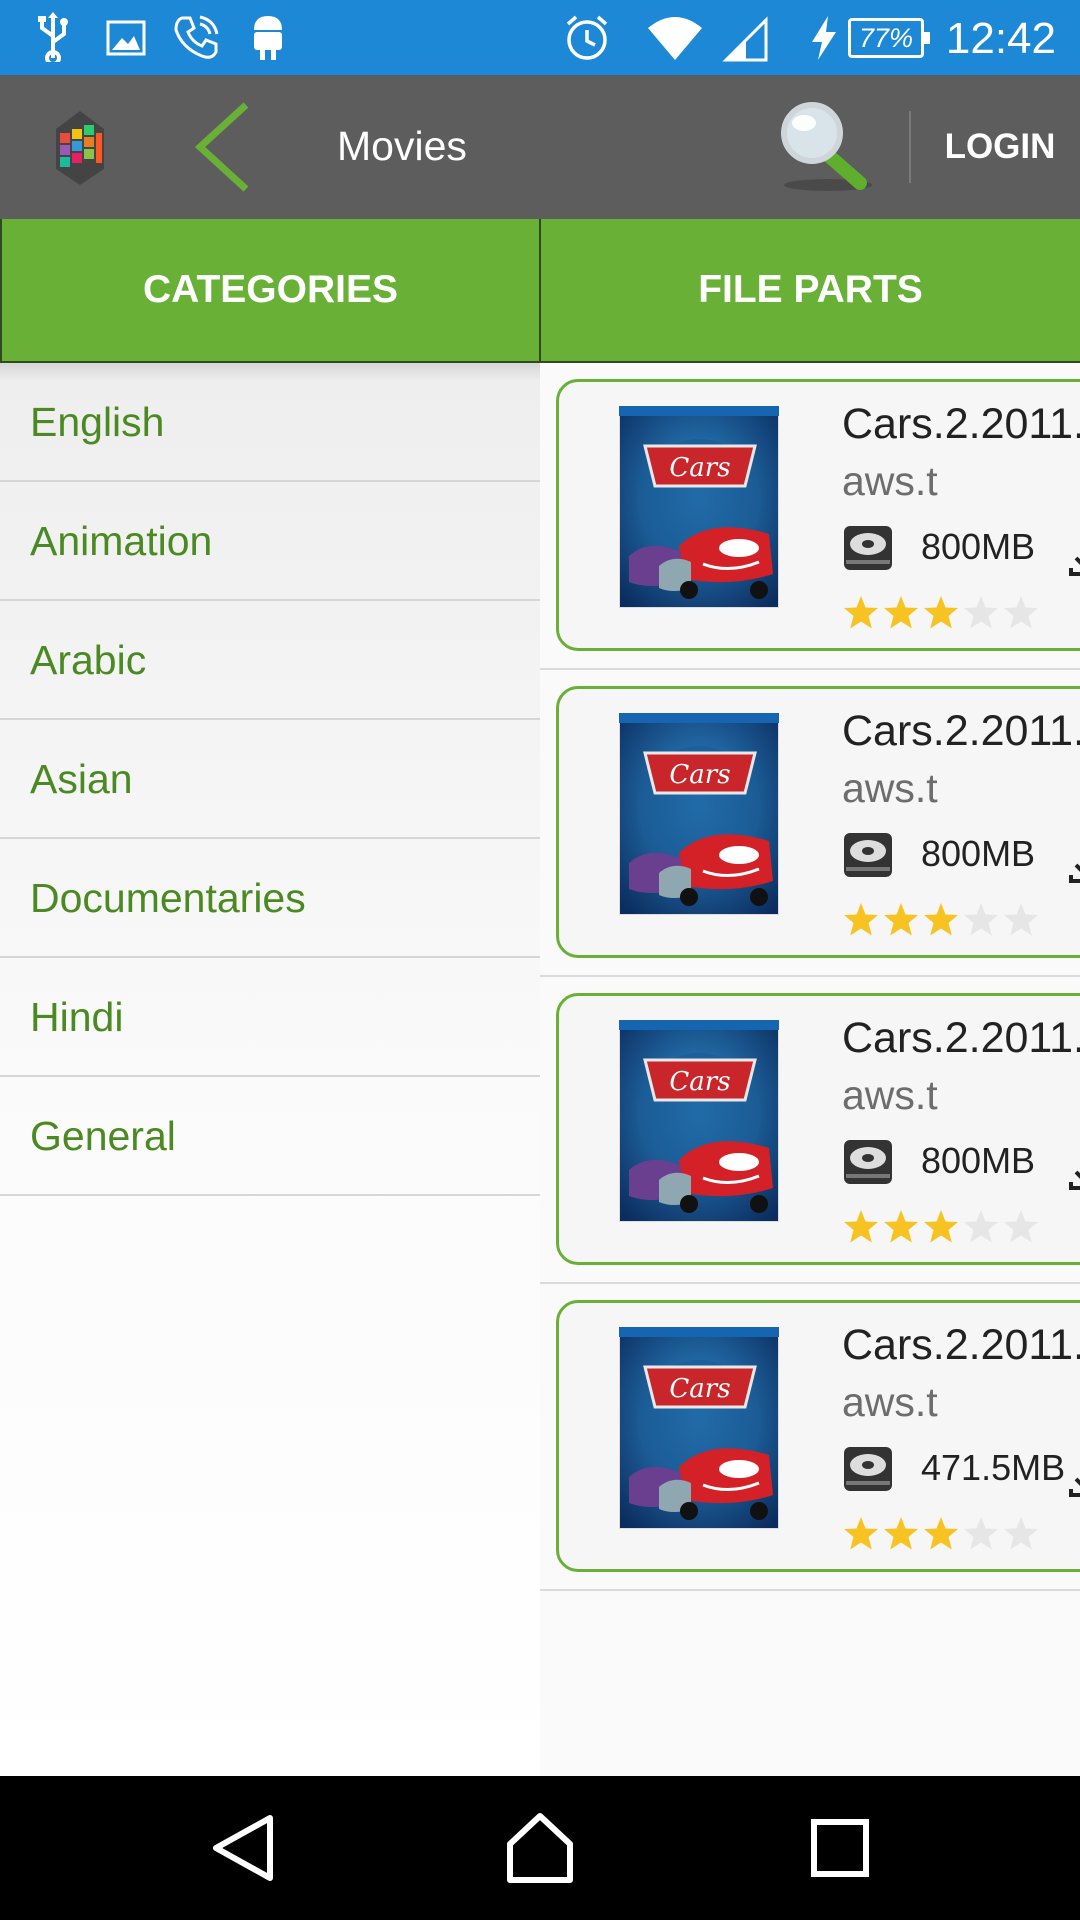 This screenshot has height=1920, width=1080. Describe the element at coordinates (88, 660) in the screenshot. I see `category-label: Arabic` at that location.